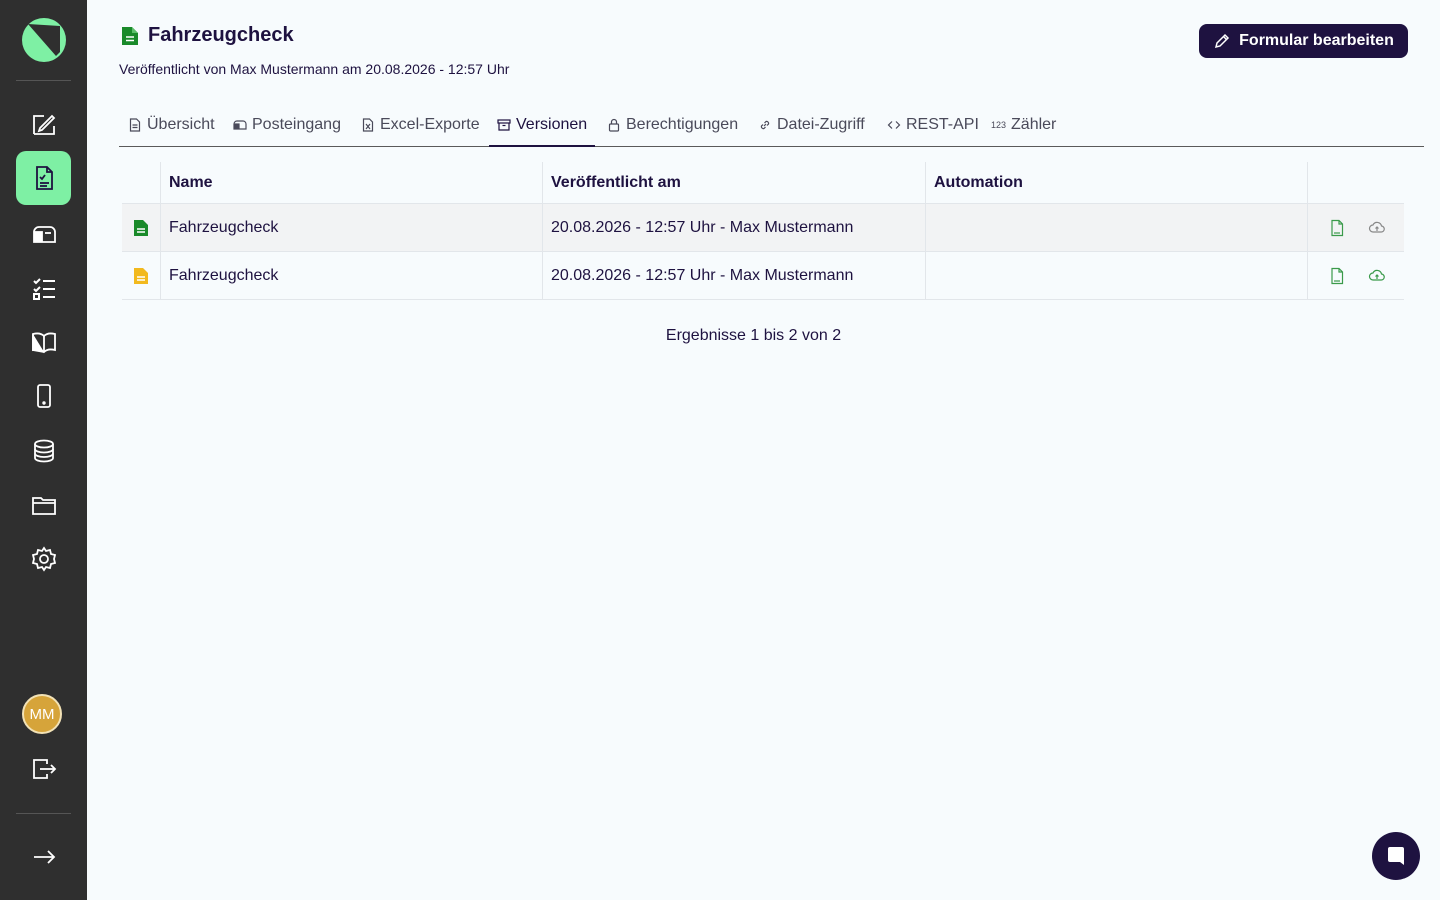 Image resolution: width=1440 pixels, height=900 pixels. What do you see at coordinates (1222, 41) in the screenshot?
I see `pencil-icon` at bounding box center [1222, 41].